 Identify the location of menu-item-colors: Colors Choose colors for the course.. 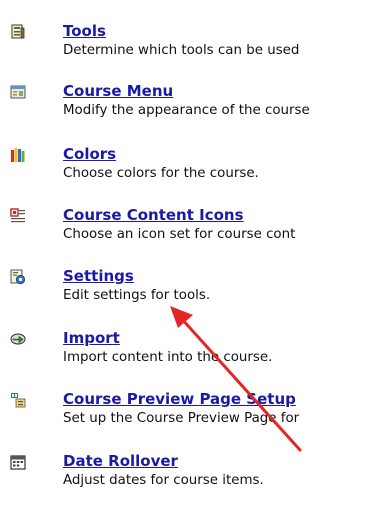
(196, 172).